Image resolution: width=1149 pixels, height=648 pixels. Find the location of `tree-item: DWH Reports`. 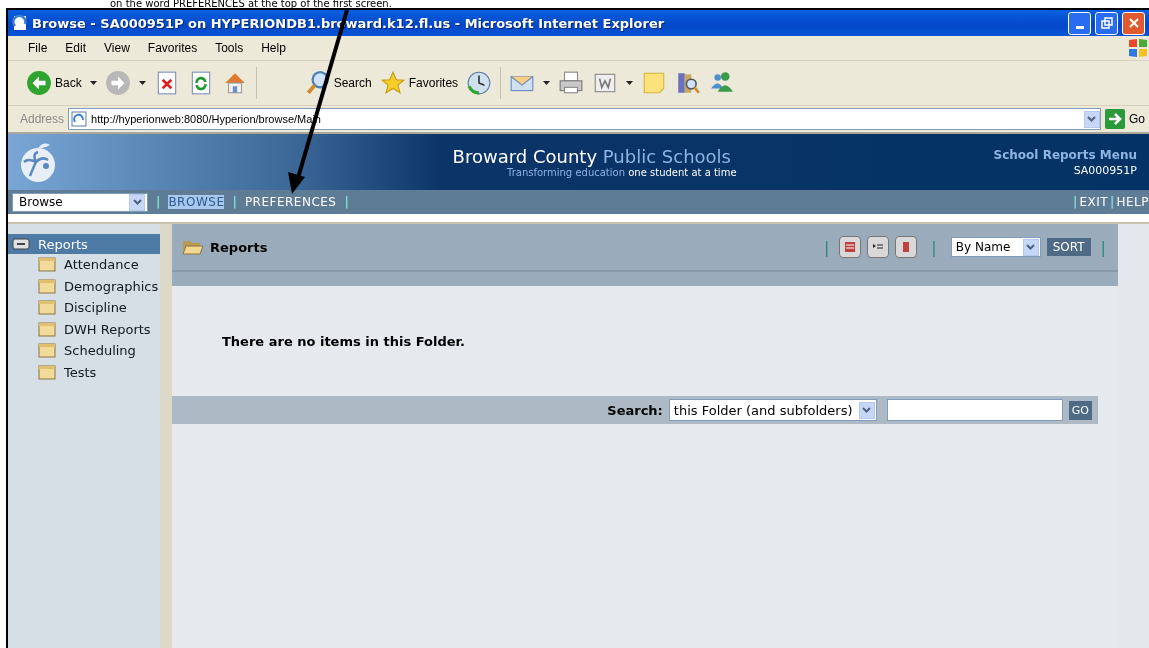

tree-item: DWH Reports is located at coordinates (84, 329).